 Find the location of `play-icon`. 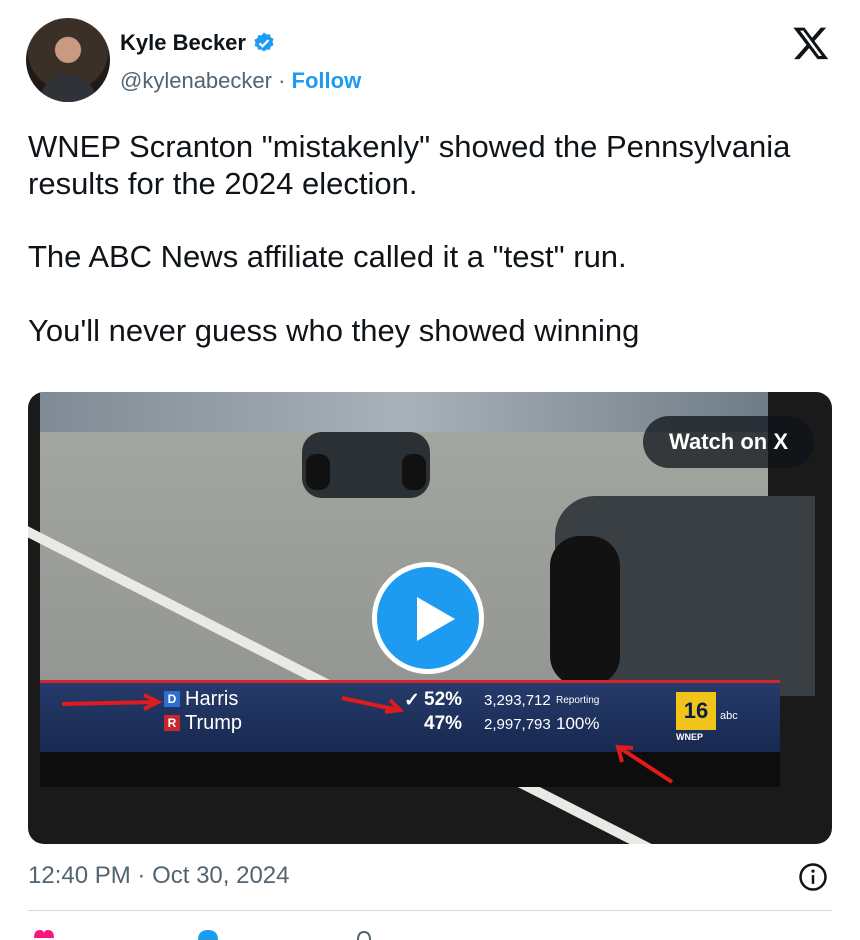

play-icon is located at coordinates (436, 619).